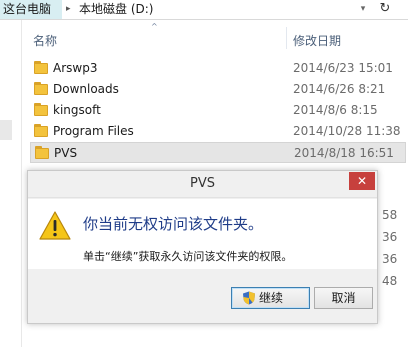  I want to click on dialog-title: PVS, so click(202, 183).